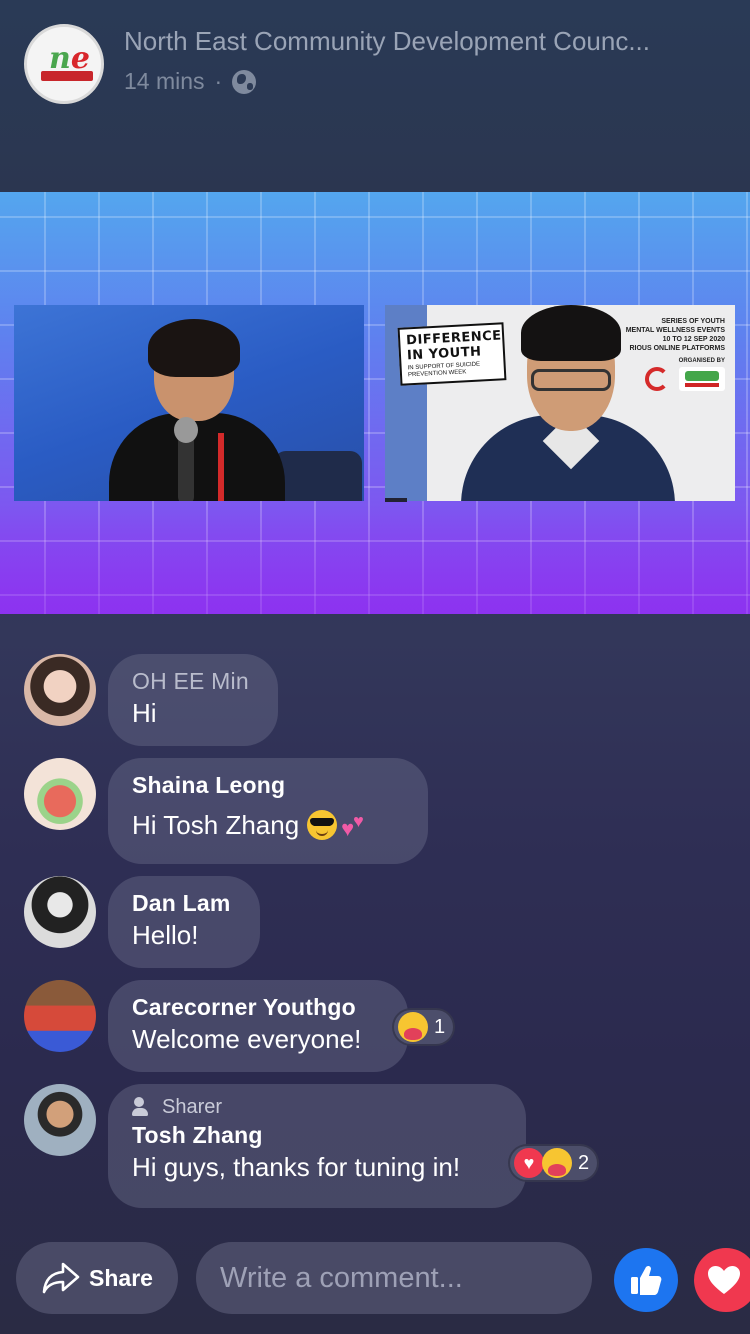 The image size is (750, 1334). I want to click on poster-title-text: DIFFERENCE IN YOUTH, so click(453, 346).